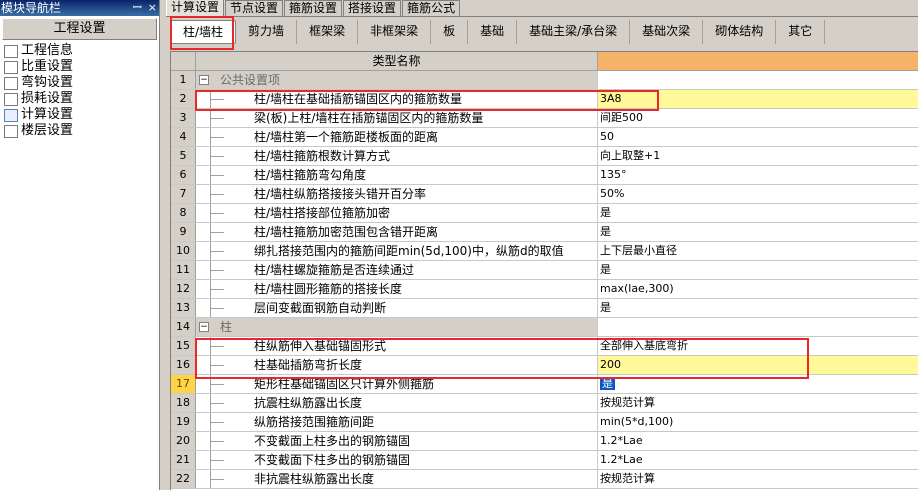 This screenshot has height=490, width=918. Describe the element at coordinates (493, 32) in the screenshot. I see `subtab-5: 基础` at that location.